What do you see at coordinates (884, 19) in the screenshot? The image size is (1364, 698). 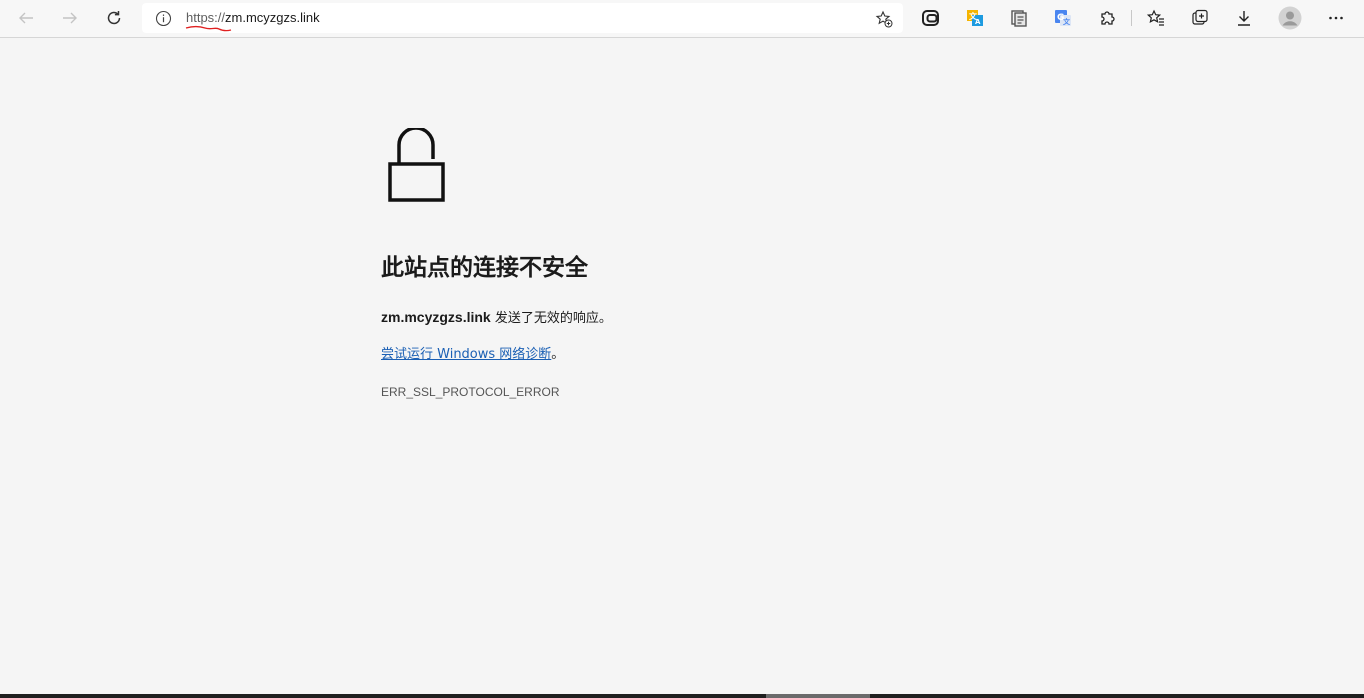 I see `star-add-icon` at bounding box center [884, 19].